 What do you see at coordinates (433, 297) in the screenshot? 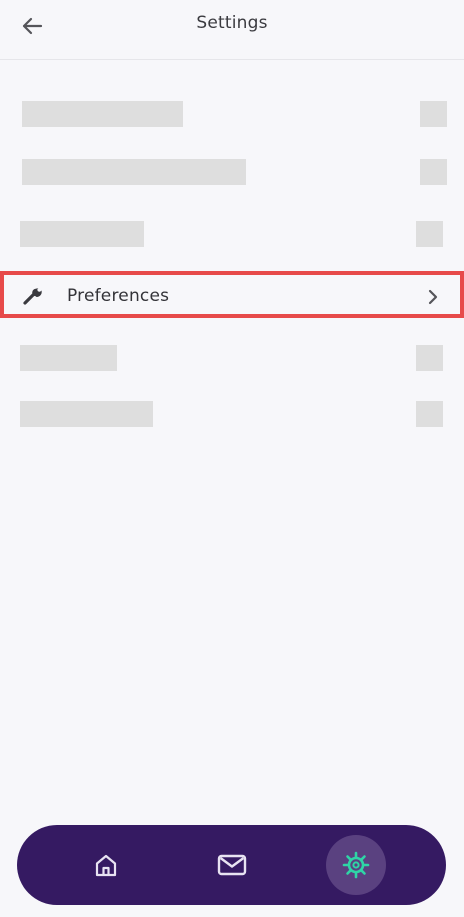
I see `chevron-right-icon` at bounding box center [433, 297].